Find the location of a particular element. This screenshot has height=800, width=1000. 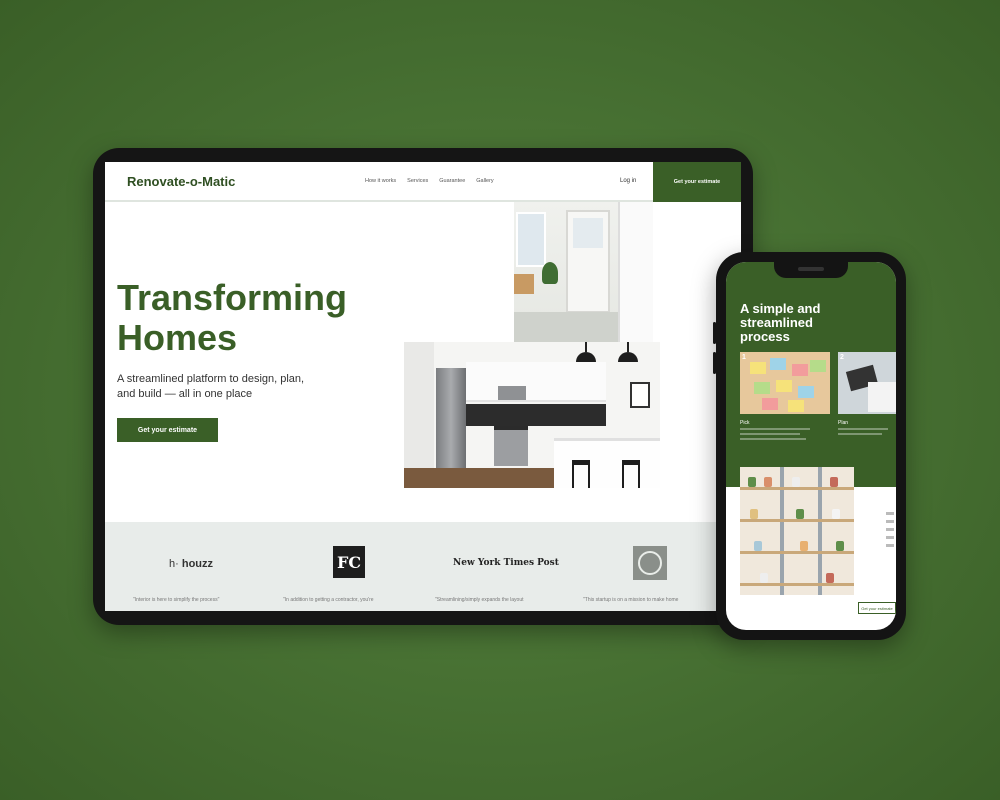

nav-item-gallery: Gallery is located at coordinates (484, 181).